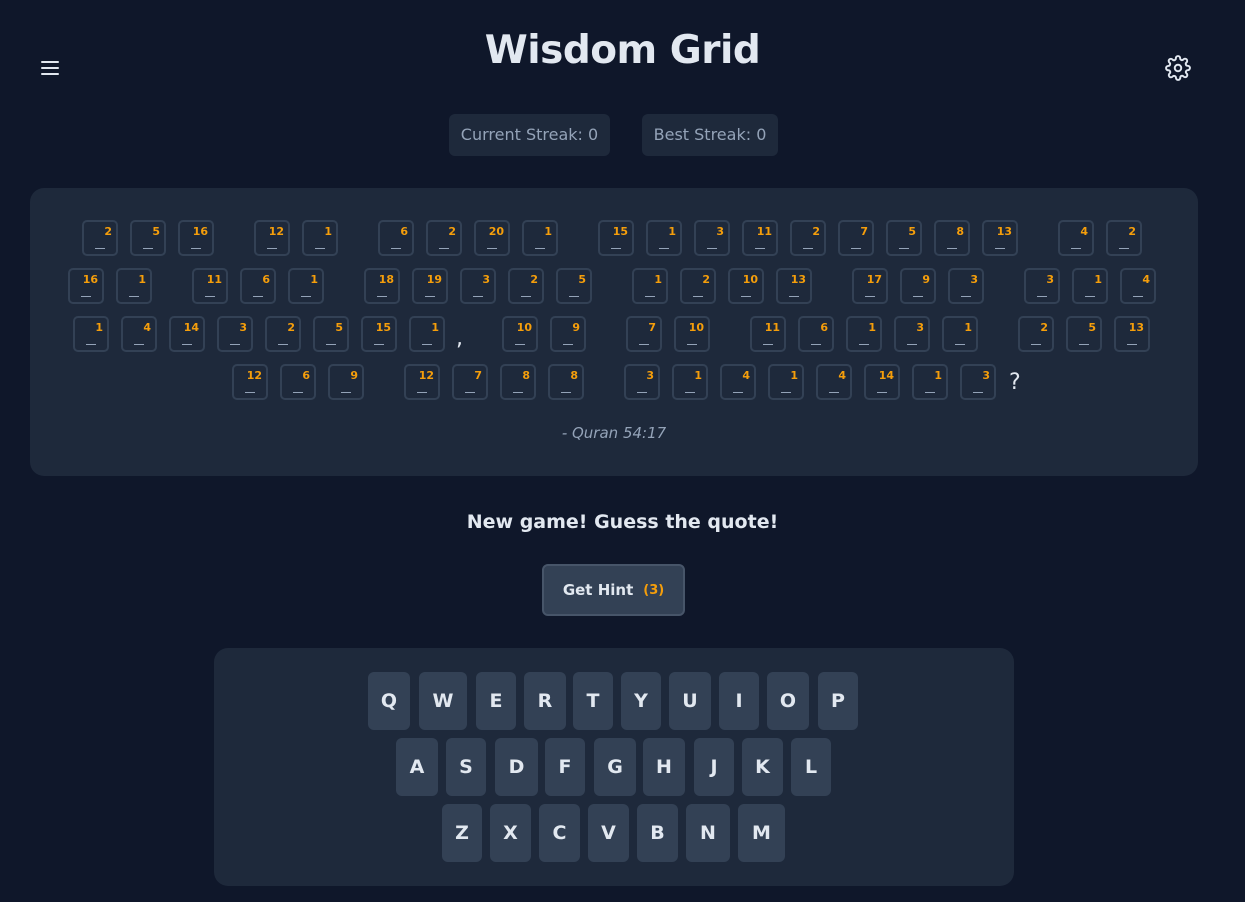  Describe the element at coordinates (664, 767) in the screenshot. I see `key-h: H` at that location.